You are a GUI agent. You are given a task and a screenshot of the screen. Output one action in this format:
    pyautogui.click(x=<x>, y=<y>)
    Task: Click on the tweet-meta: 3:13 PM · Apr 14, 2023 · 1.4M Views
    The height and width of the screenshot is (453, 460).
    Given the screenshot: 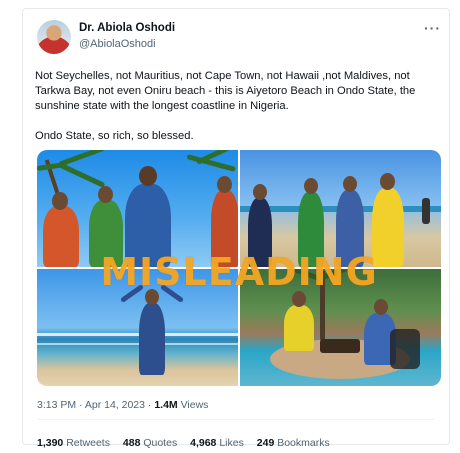 What is the action you would take?
    pyautogui.click(x=122, y=405)
    